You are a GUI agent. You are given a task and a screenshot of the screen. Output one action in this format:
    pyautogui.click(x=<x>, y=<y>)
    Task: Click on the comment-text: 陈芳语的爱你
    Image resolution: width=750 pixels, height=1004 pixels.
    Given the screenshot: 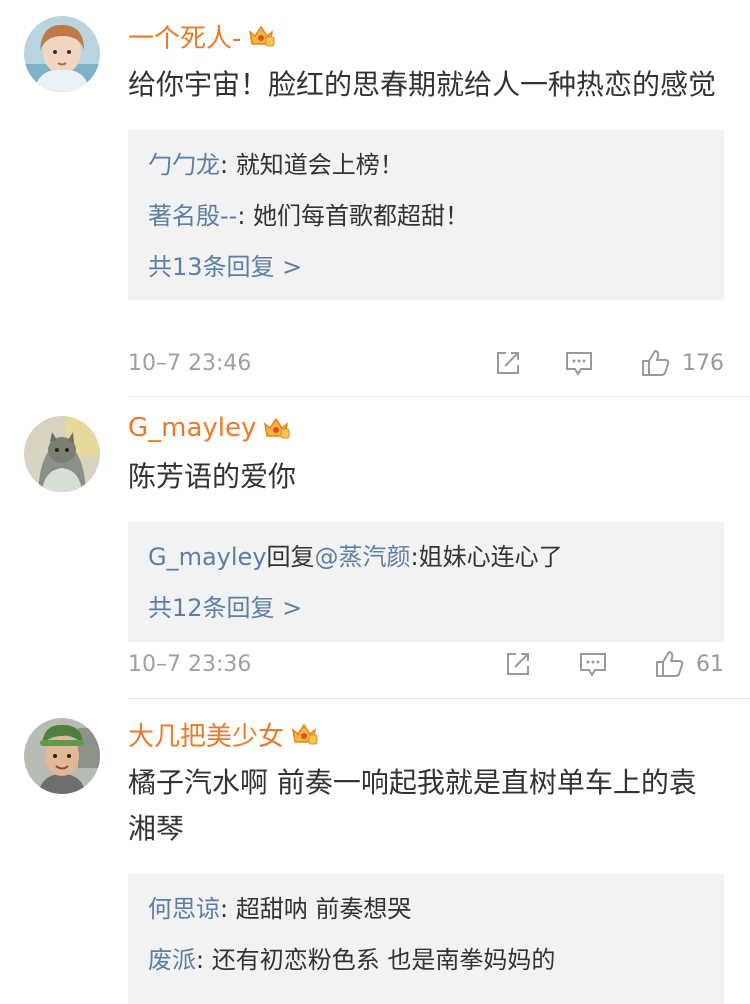 What is the action you would take?
    pyautogui.click(x=212, y=476)
    